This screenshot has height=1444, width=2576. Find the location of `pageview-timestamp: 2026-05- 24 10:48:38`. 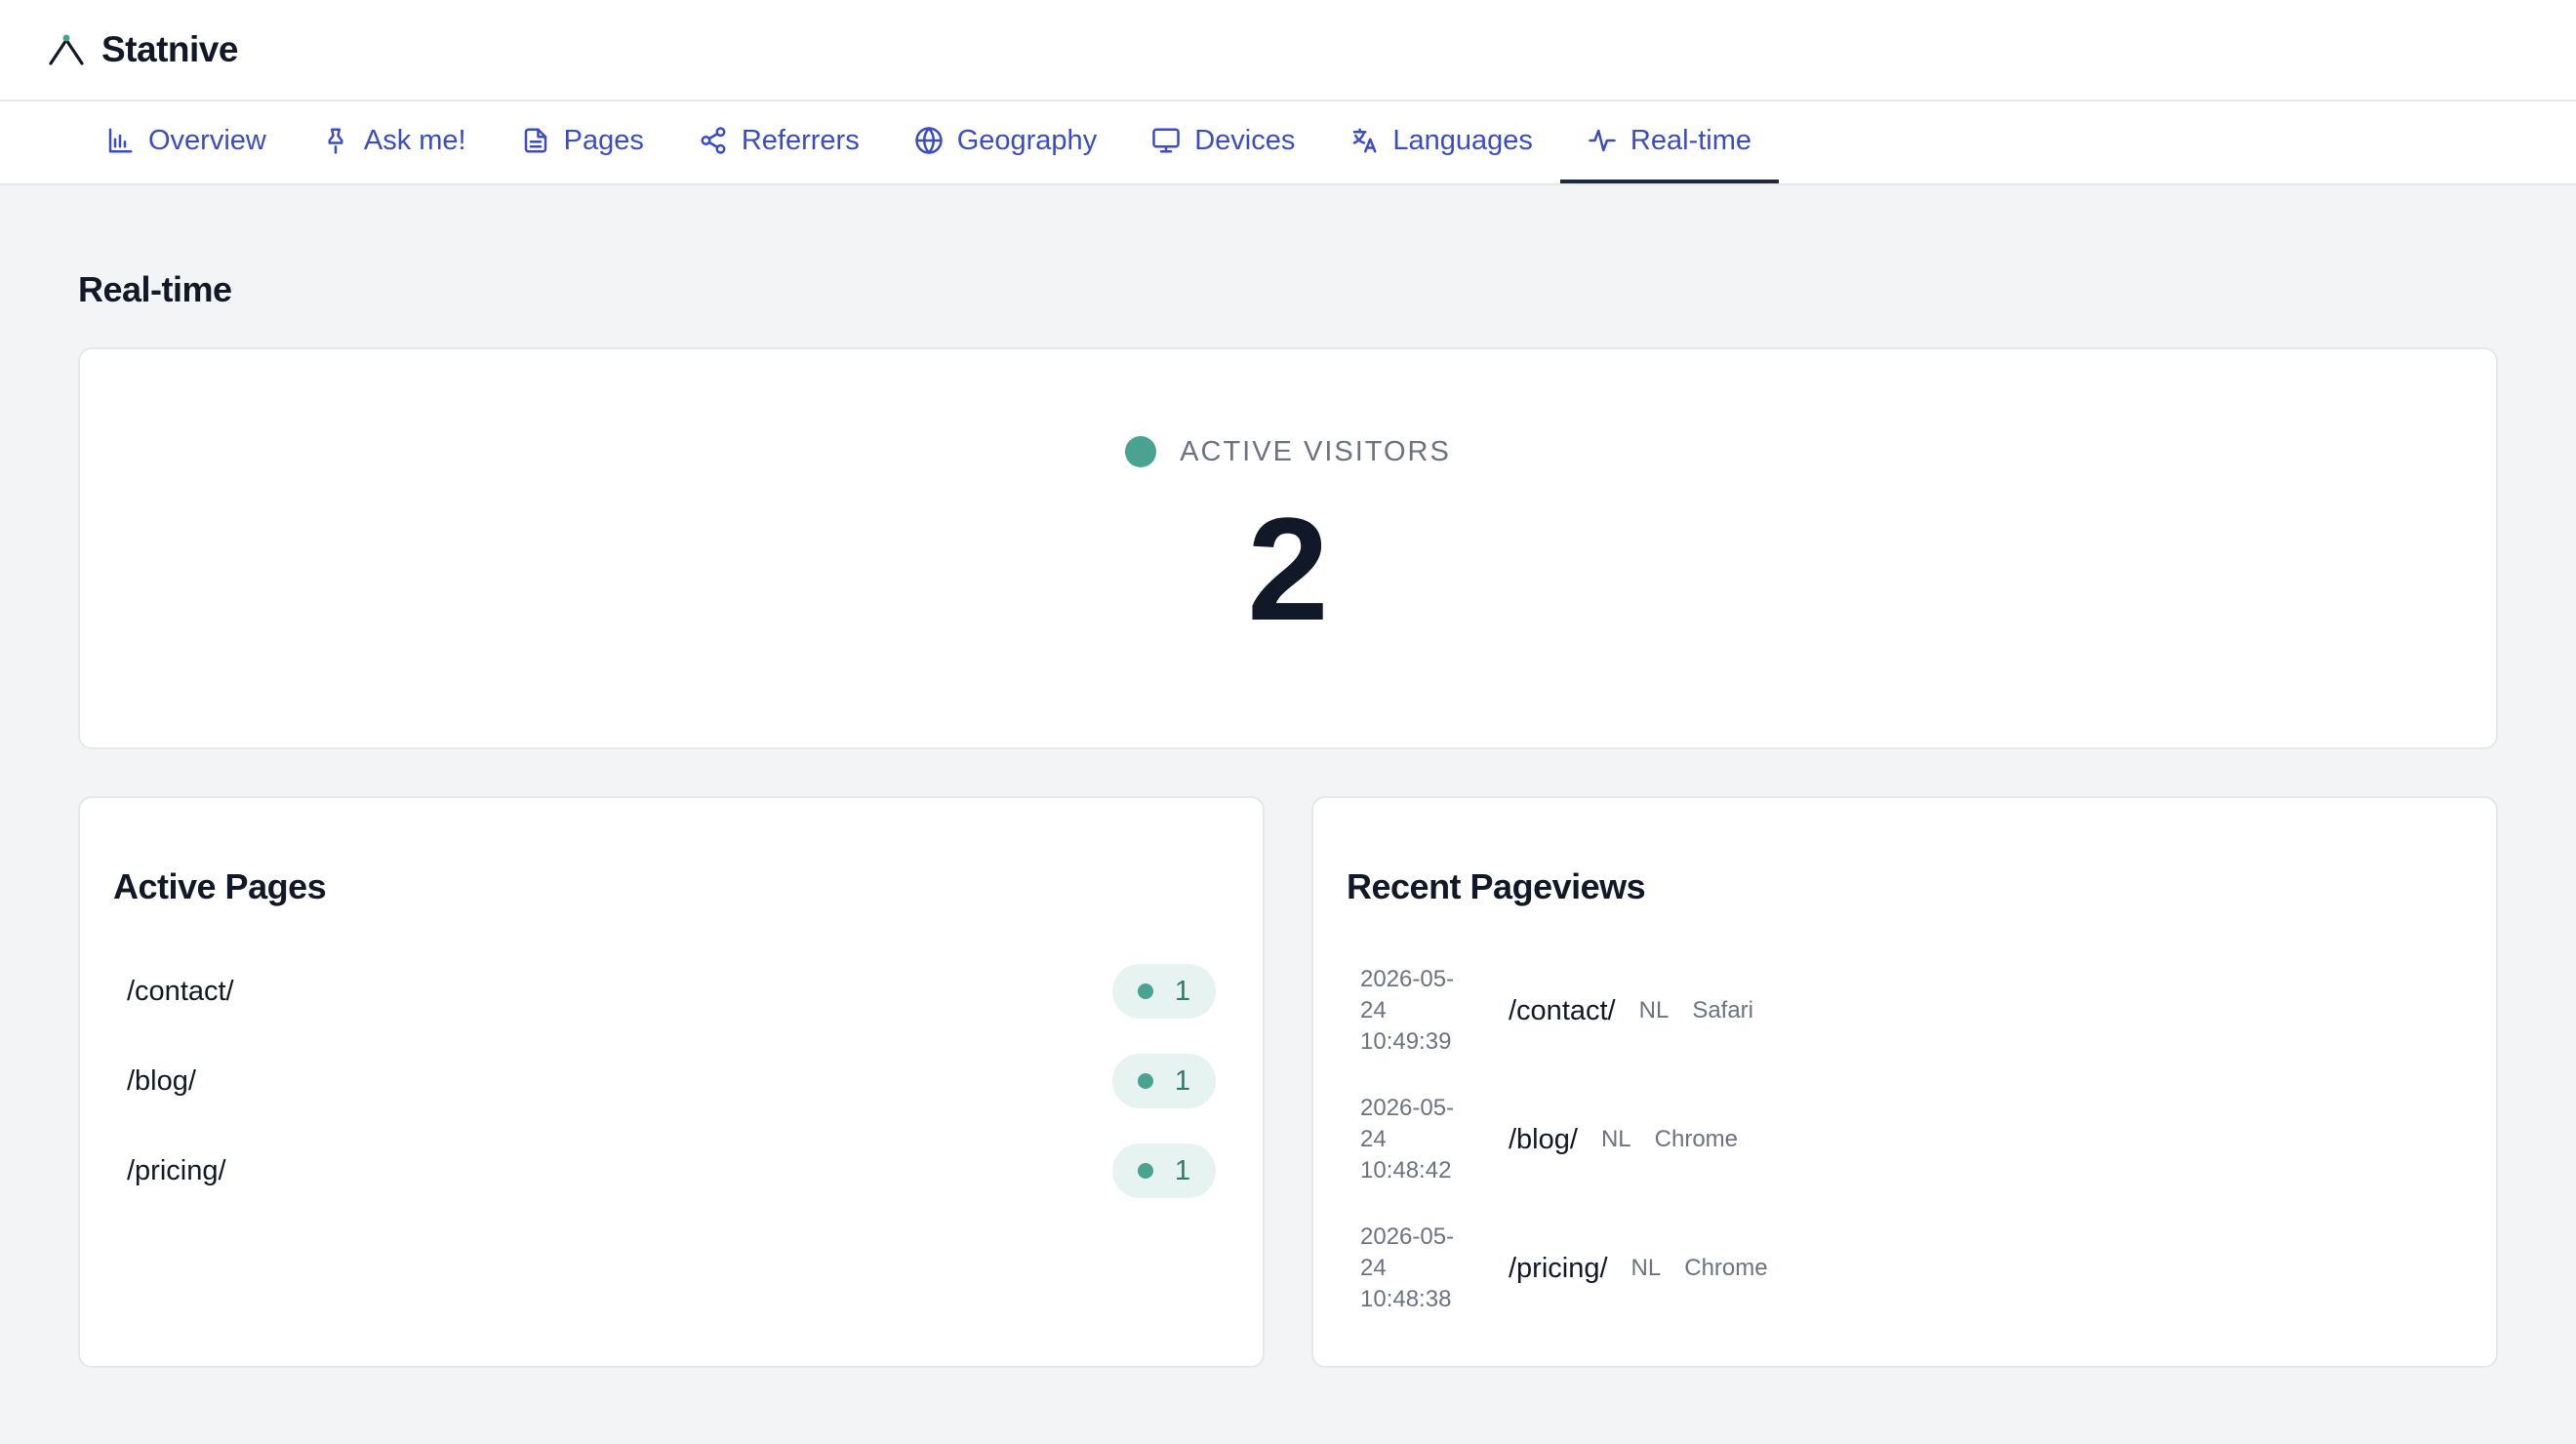

pageview-timestamp: 2026-05- 24 10:48:38 is located at coordinates (1407, 1267).